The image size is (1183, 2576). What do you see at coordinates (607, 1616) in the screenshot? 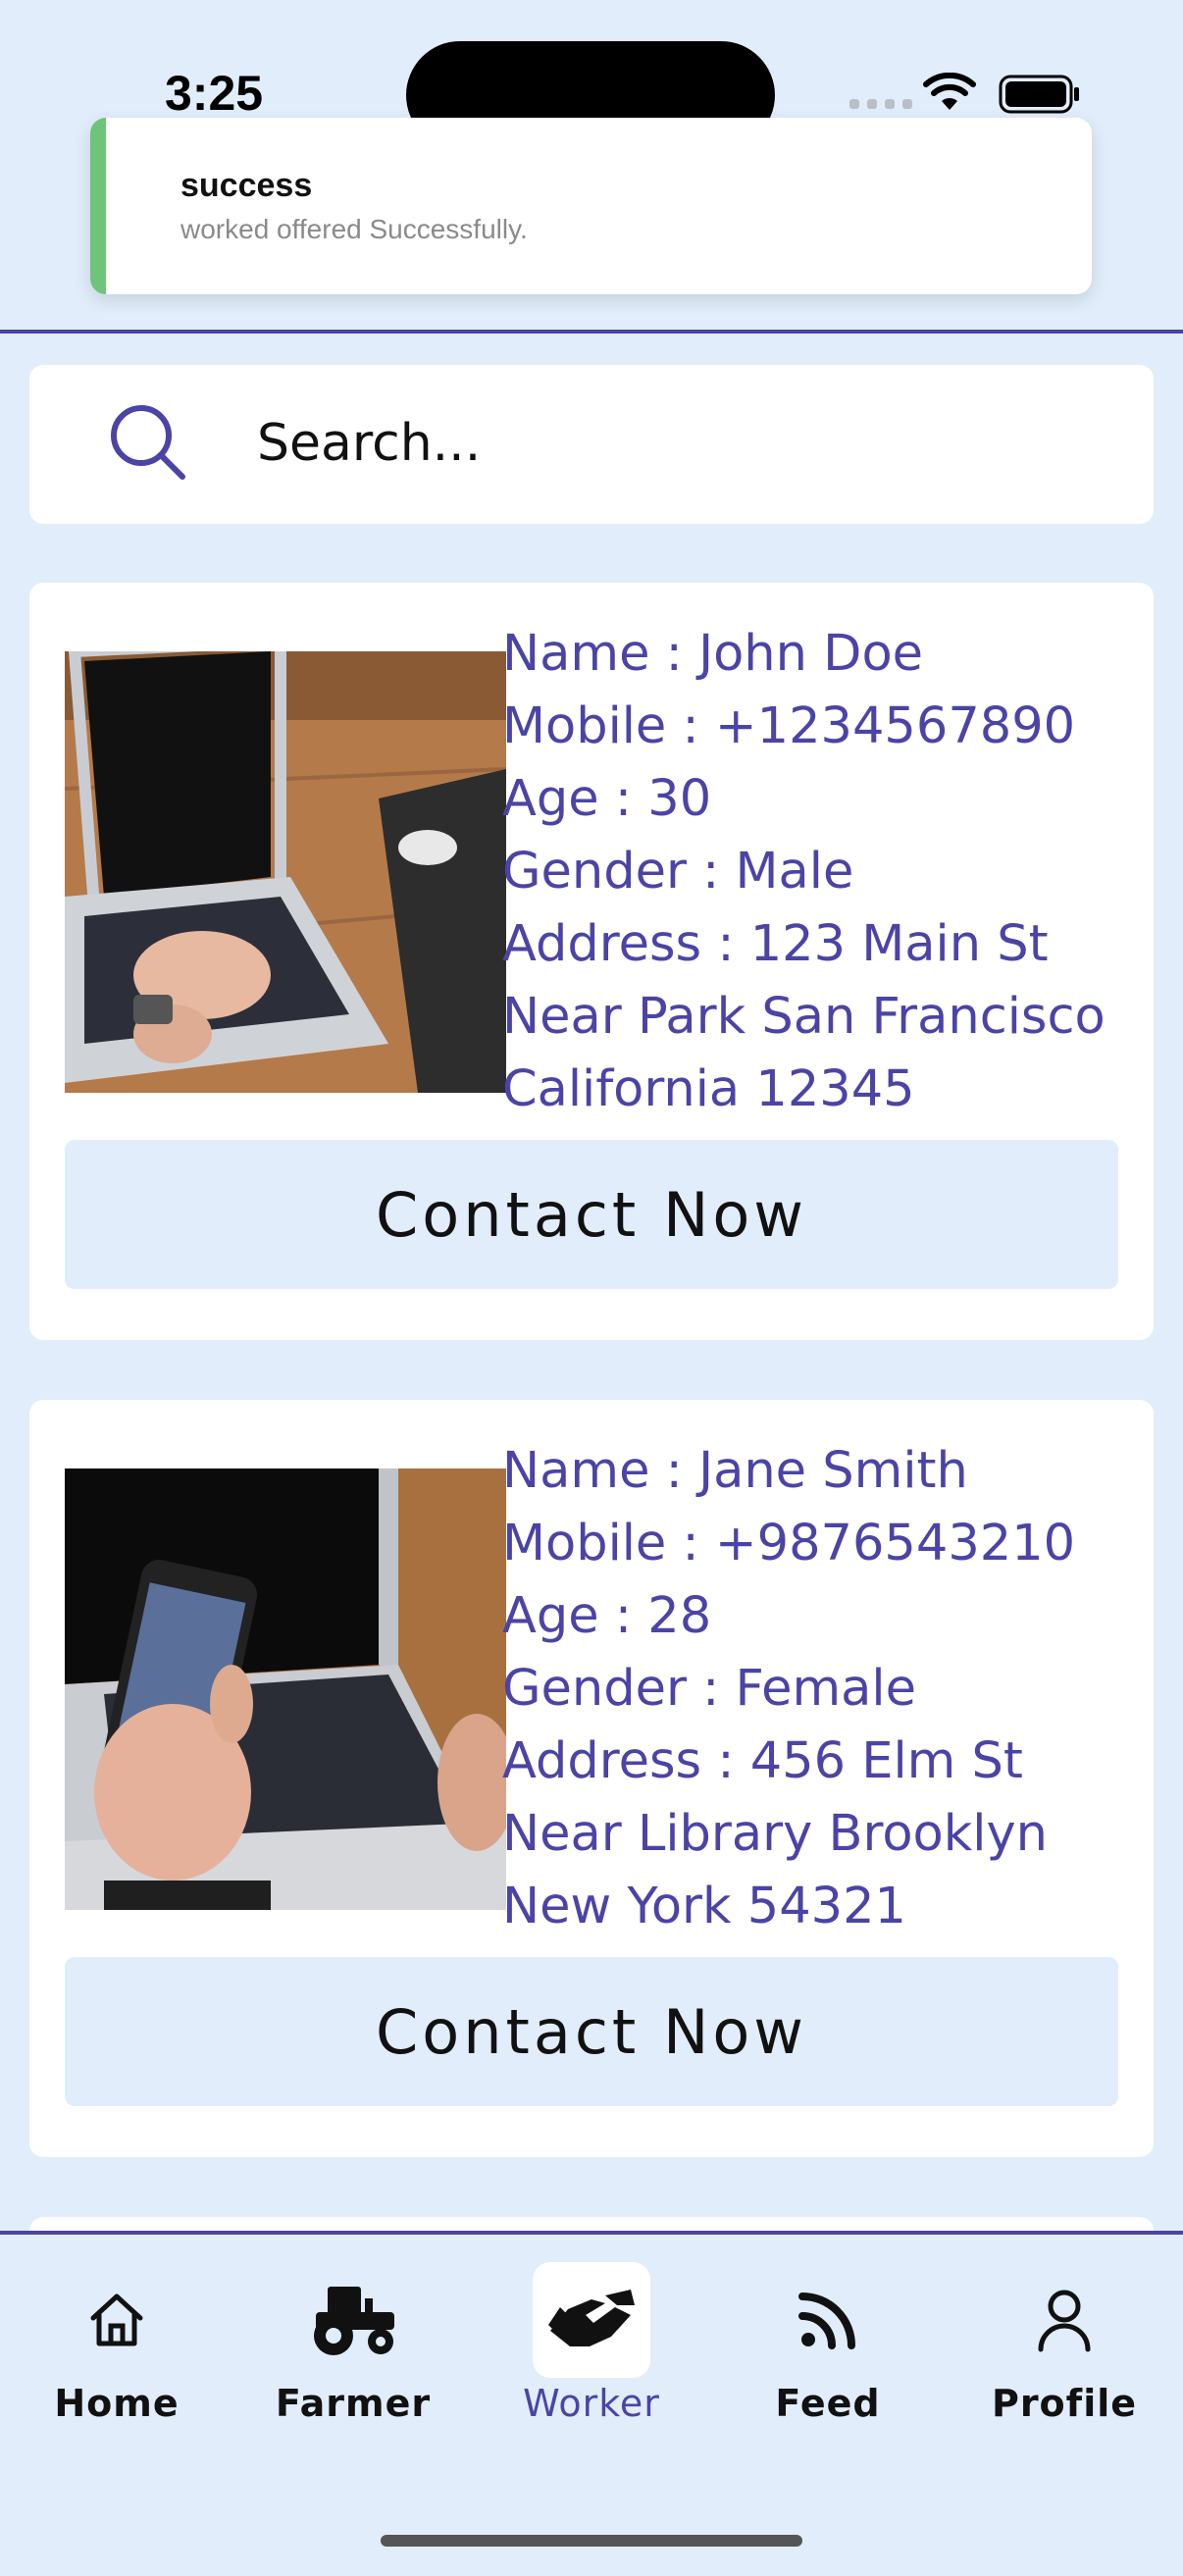
I see `worker-age: Age : 28` at bounding box center [607, 1616].